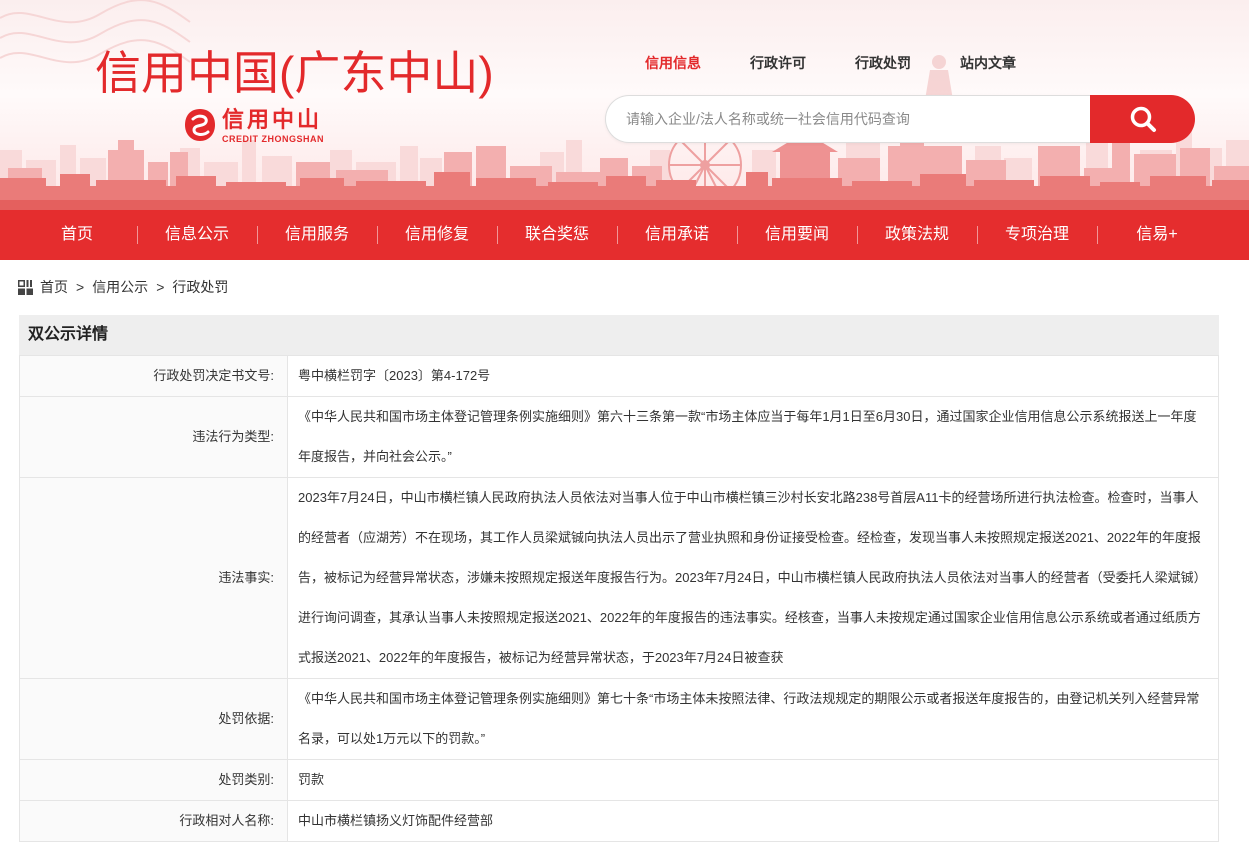  What do you see at coordinates (1157, 235) in the screenshot?
I see `nav-item-xinyi-plus: 信易+` at bounding box center [1157, 235].